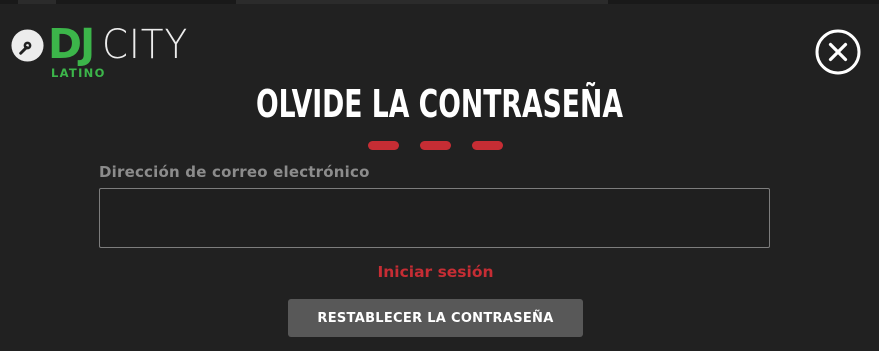 The image size is (879, 351). Describe the element at coordinates (234, 172) in the screenshot. I see `email-label: Dirección de correo electrónico` at that location.